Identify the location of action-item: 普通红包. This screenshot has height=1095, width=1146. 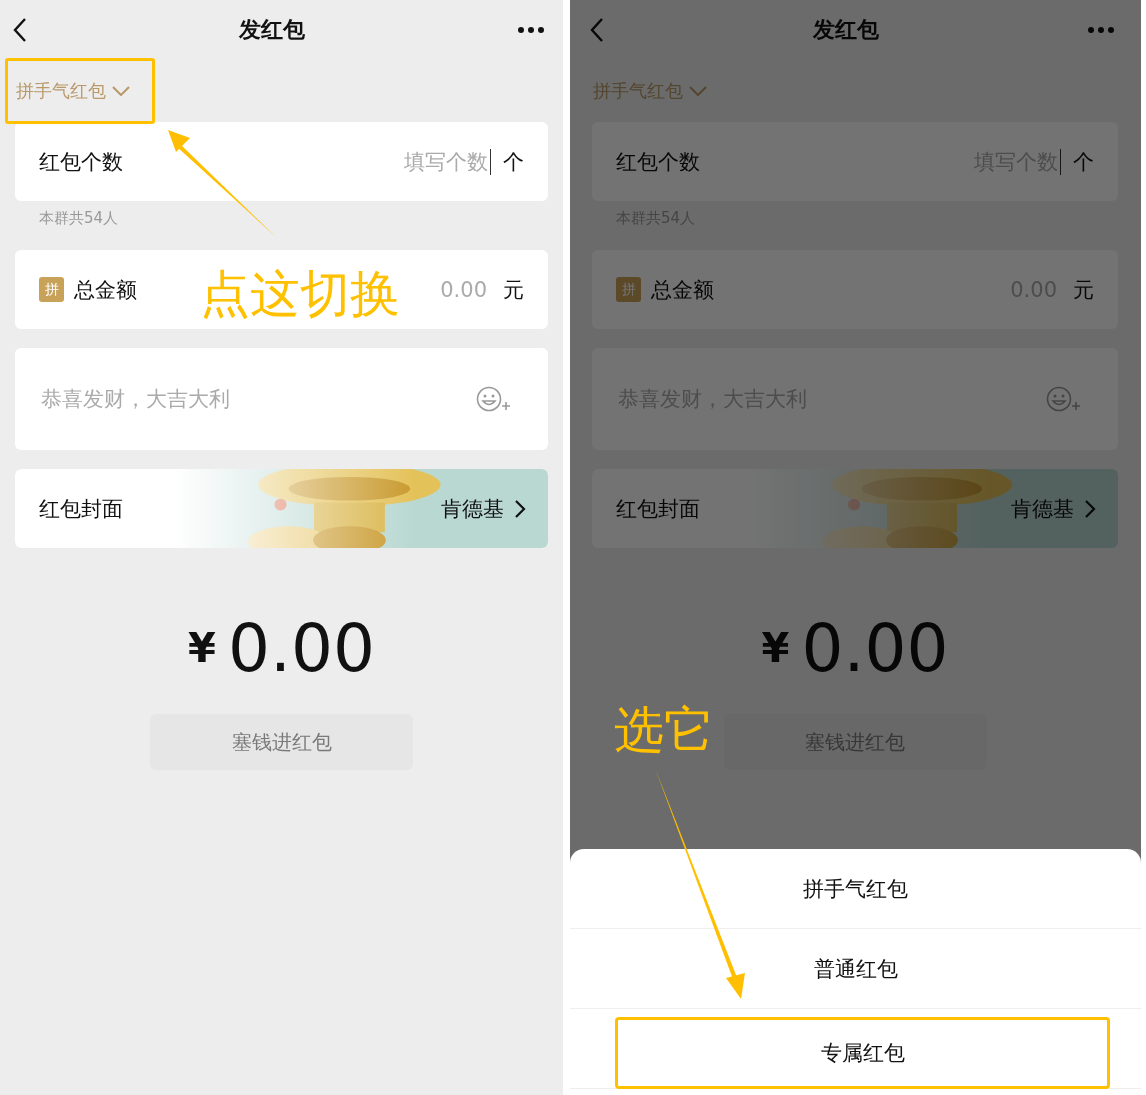
(855, 968).